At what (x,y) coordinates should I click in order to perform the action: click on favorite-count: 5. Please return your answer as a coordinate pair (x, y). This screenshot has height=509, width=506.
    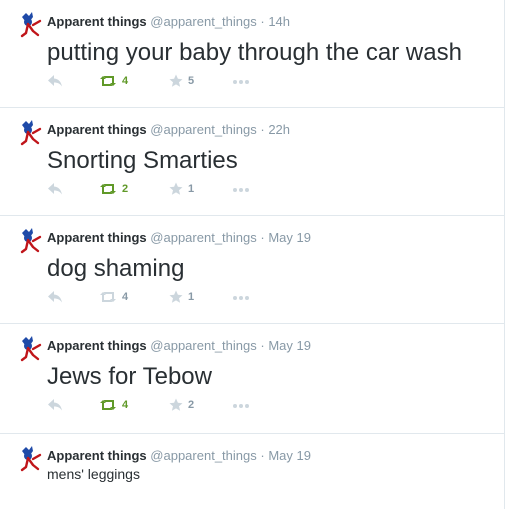
    Looking at the image, I should click on (191, 81).